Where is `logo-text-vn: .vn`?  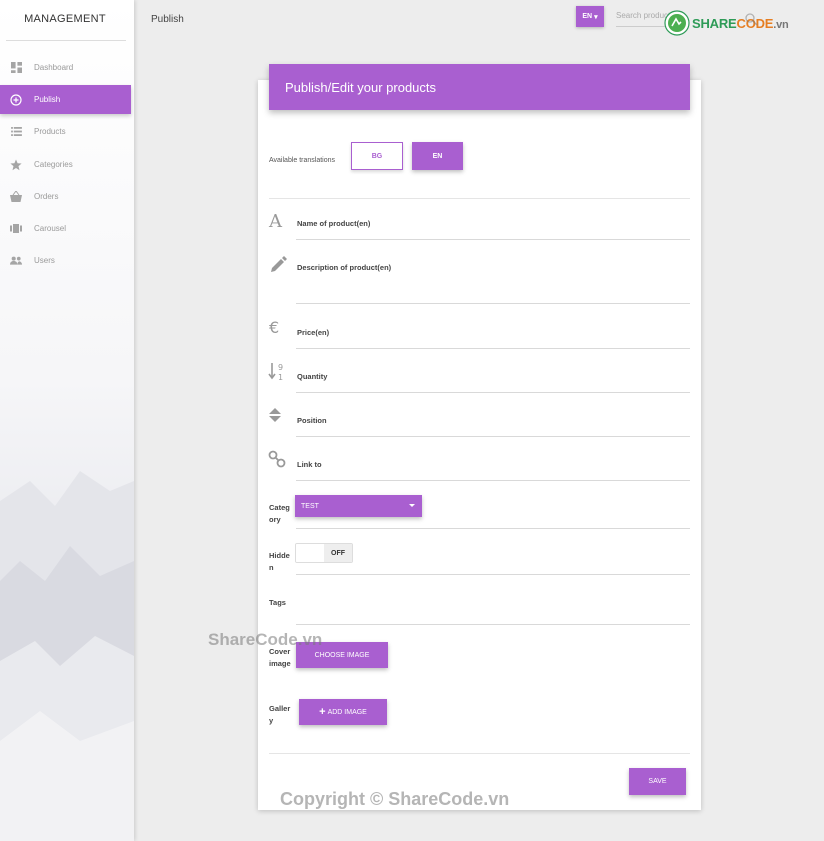 logo-text-vn: .vn is located at coordinates (781, 24).